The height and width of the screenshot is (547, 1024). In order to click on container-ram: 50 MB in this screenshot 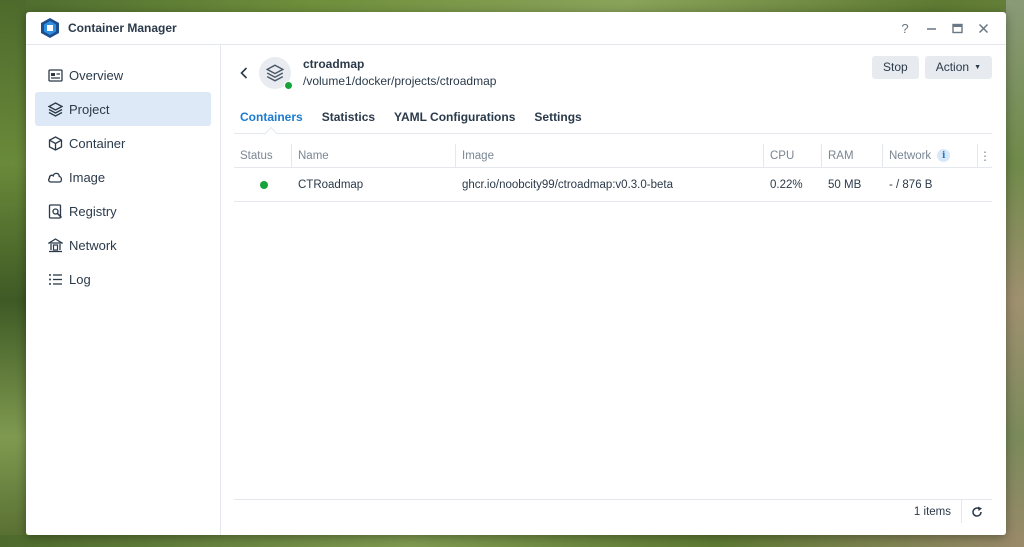, I will do `click(845, 184)`.